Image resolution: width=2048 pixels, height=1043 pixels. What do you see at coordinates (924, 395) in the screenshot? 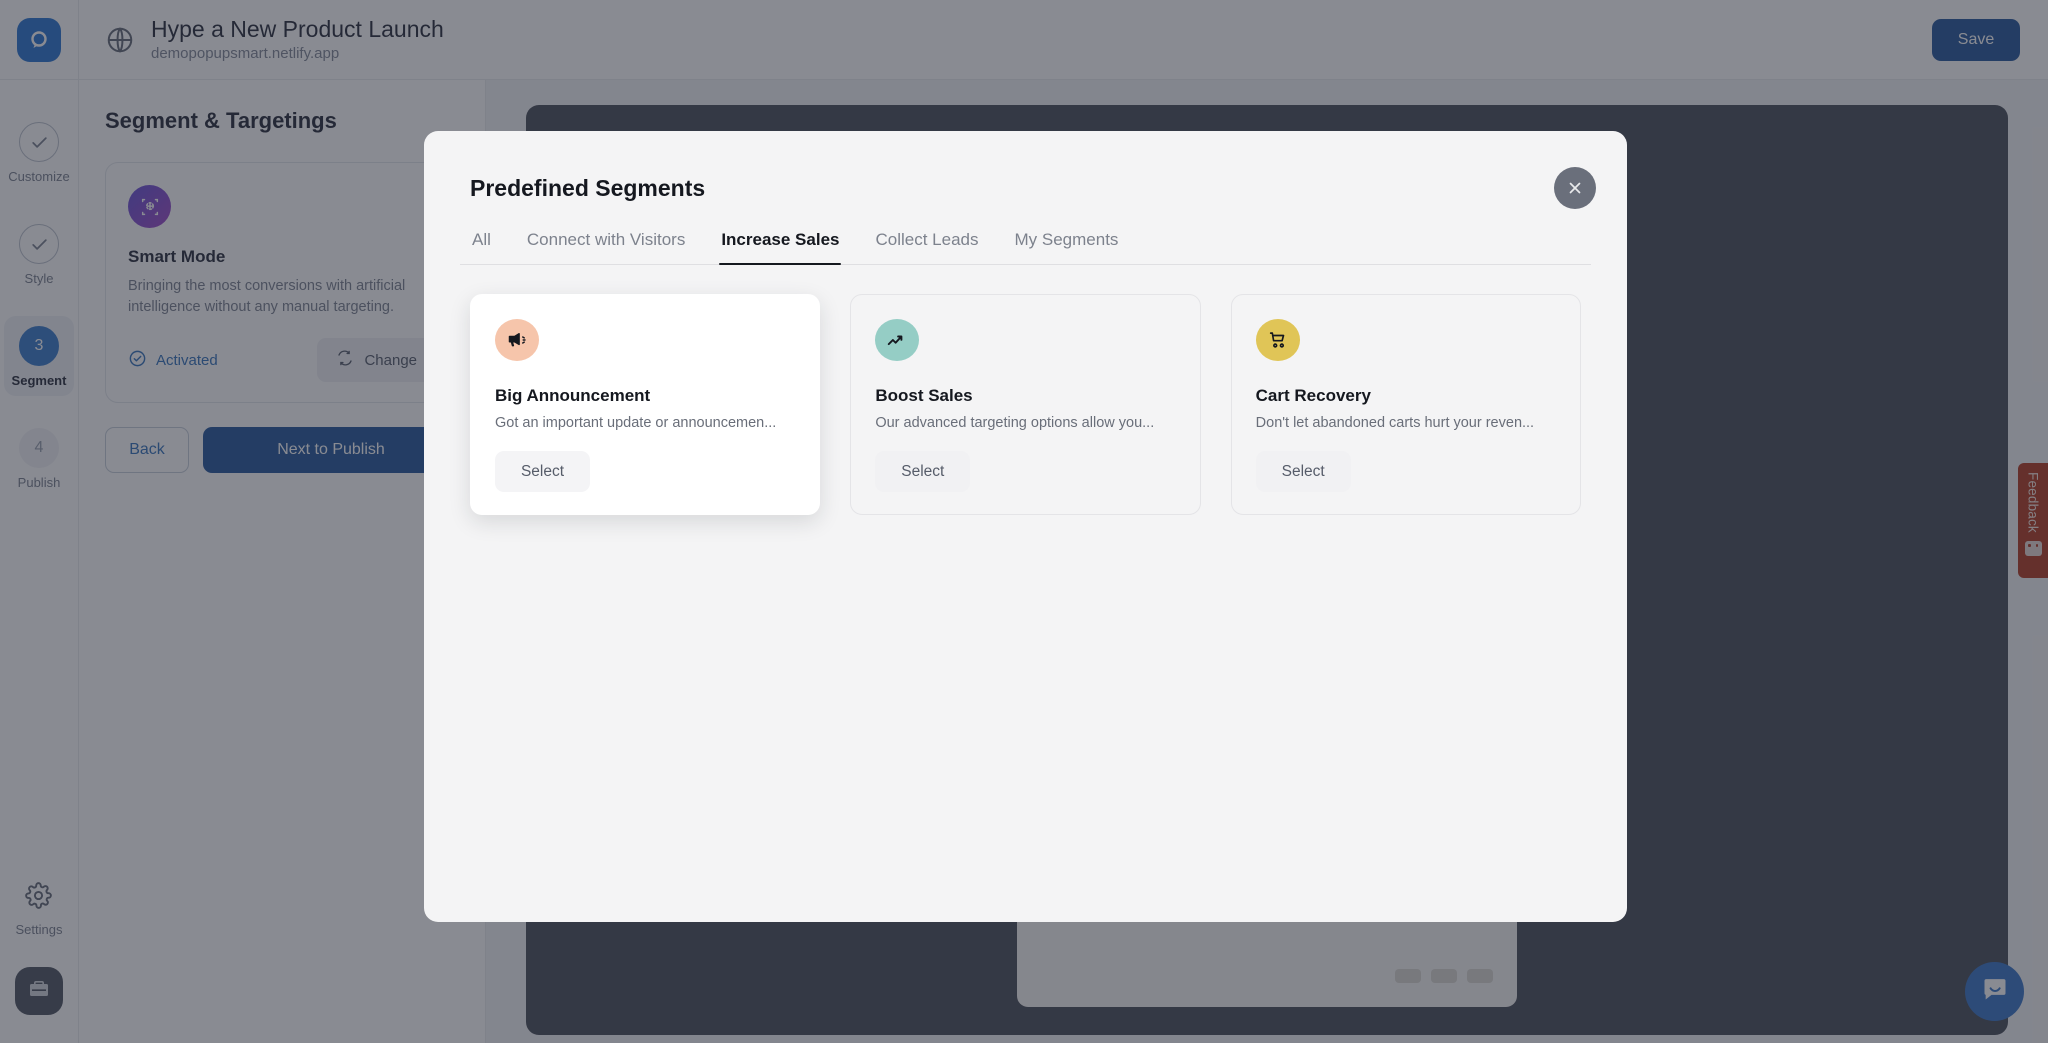
I see `segment-card-title: Boost Sales` at bounding box center [924, 395].